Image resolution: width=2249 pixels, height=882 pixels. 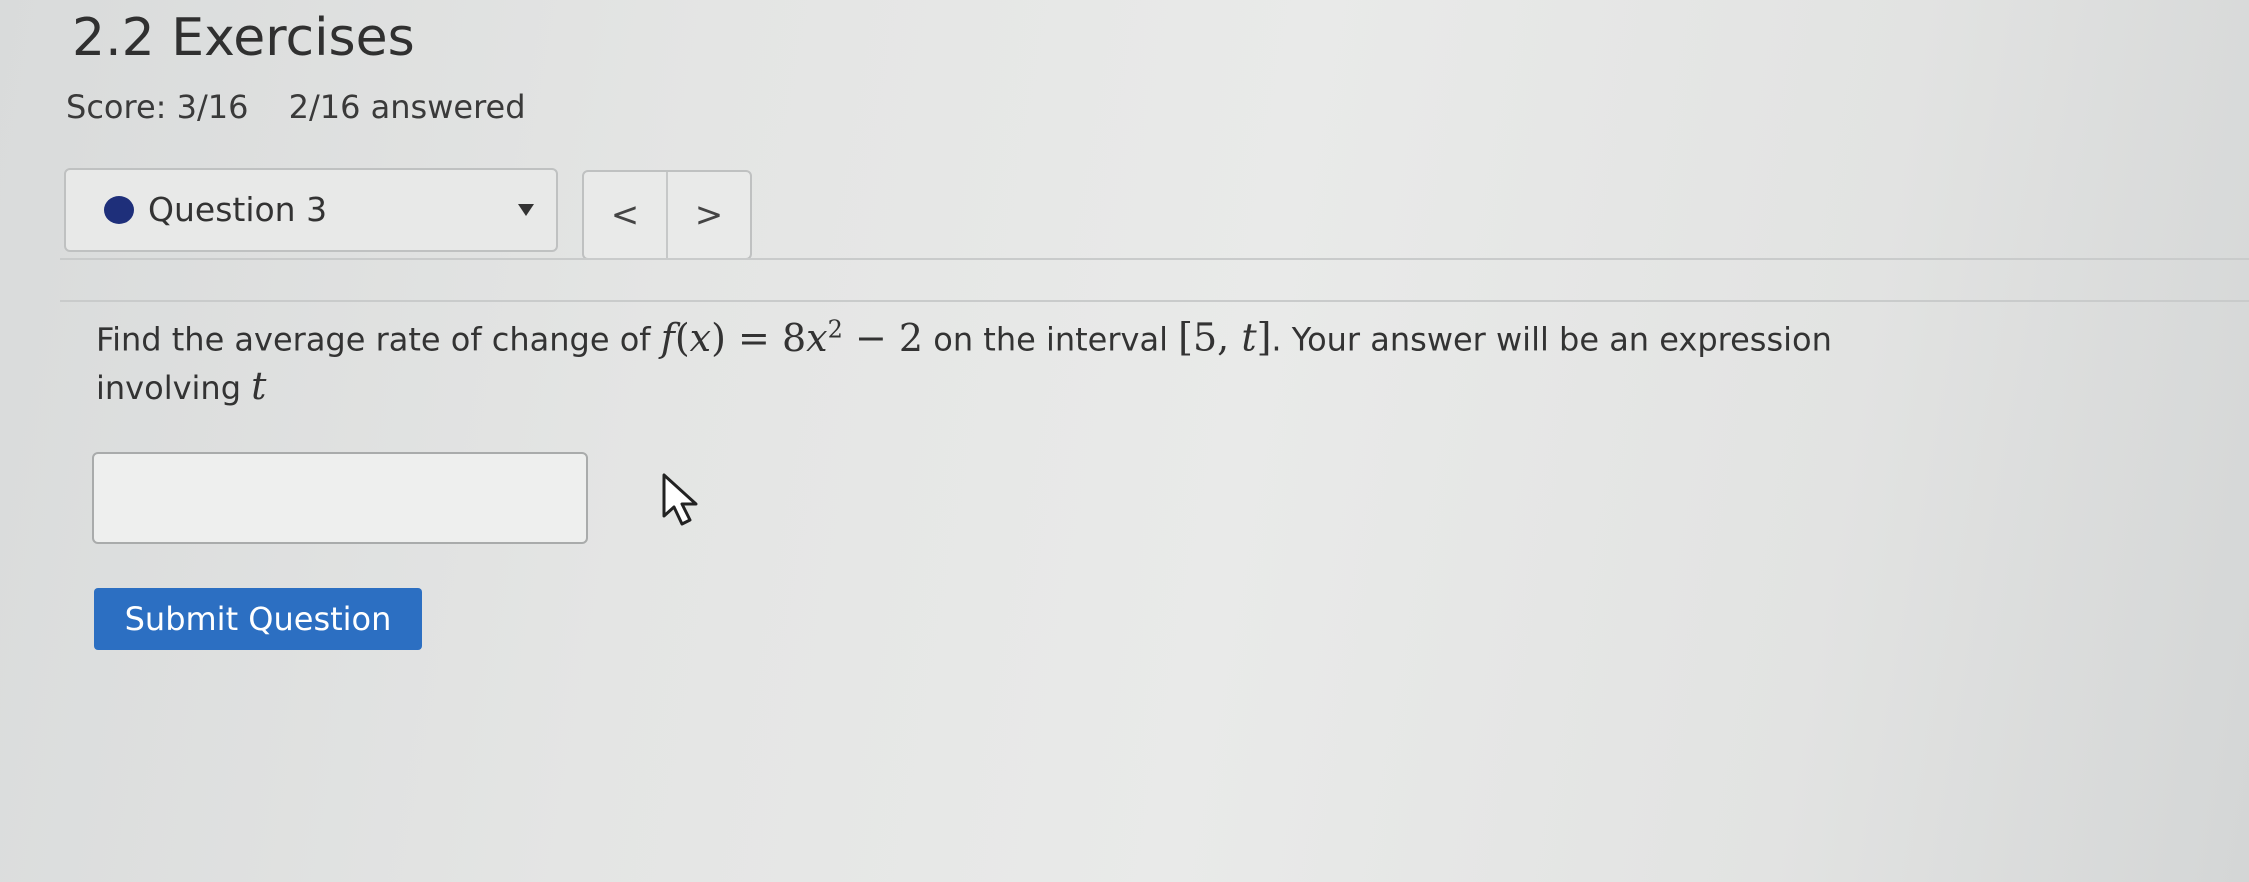 What do you see at coordinates (680, 499) in the screenshot?
I see `mouse-pointer-icon` at bounding box center [680, 499].